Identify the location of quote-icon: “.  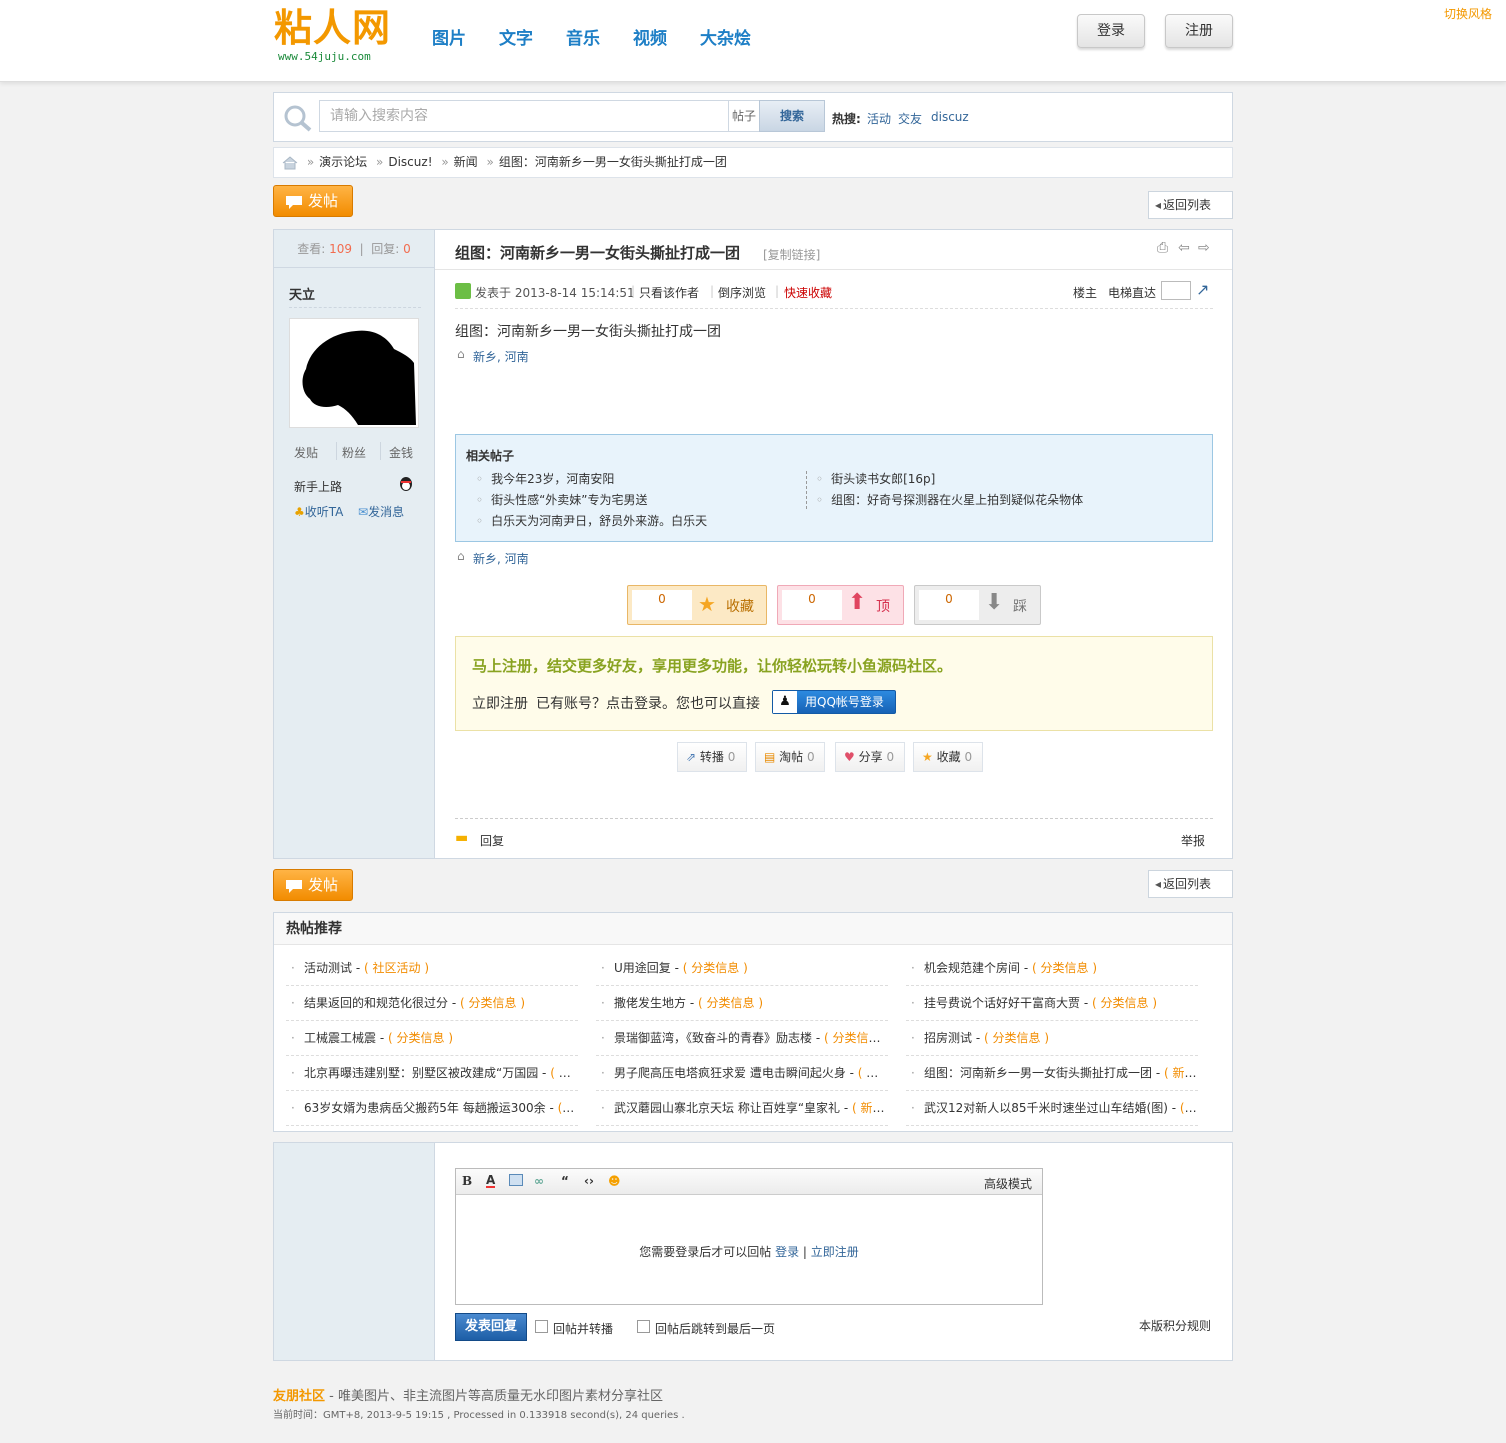
(565, 1181).